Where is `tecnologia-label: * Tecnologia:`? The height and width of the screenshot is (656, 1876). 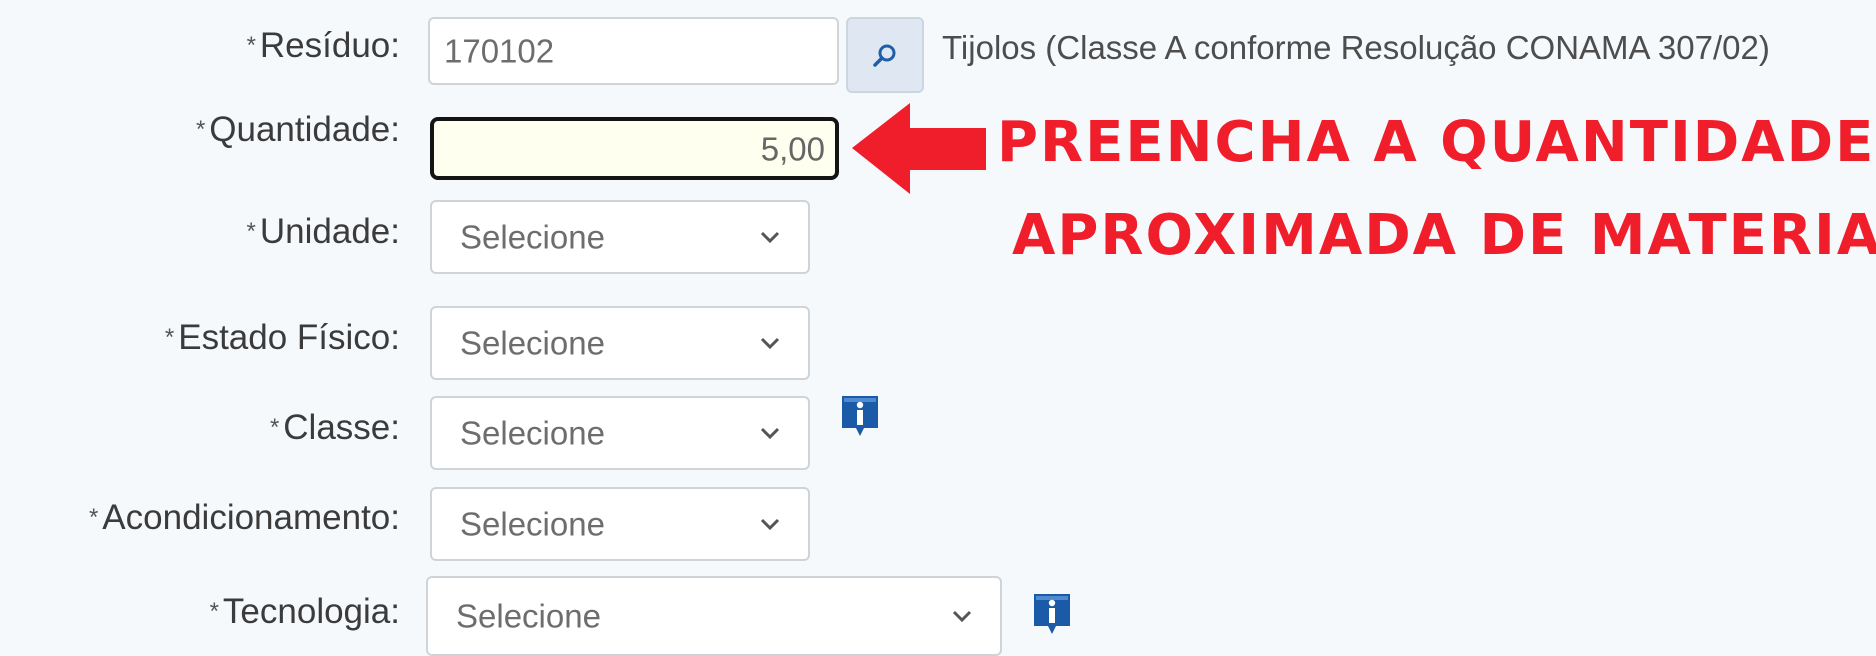 tecnologia-label: * Tecnologia: is located at coordinates (304, 611).